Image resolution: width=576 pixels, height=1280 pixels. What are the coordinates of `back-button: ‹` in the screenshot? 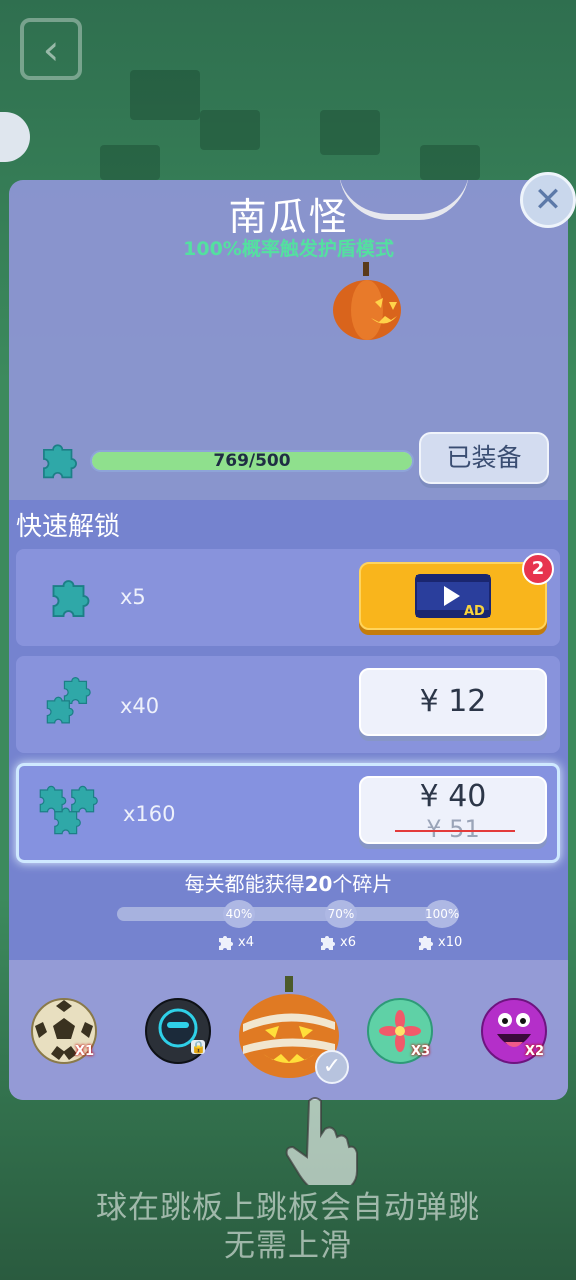 It's located at (51, 49).